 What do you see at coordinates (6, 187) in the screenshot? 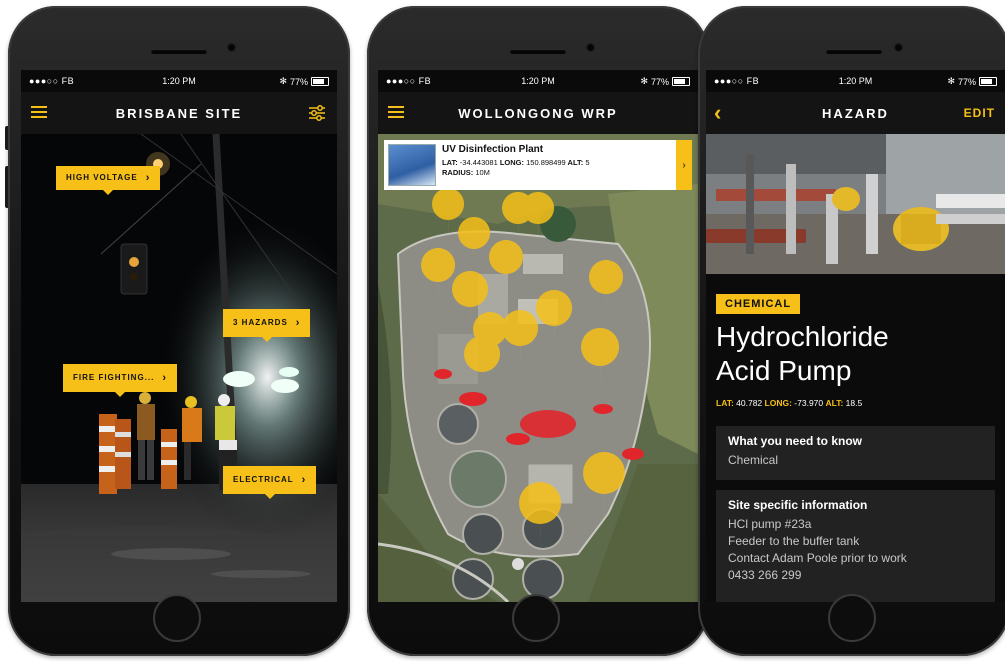
I see `volume-up-button` at bounding box center [6, 187].